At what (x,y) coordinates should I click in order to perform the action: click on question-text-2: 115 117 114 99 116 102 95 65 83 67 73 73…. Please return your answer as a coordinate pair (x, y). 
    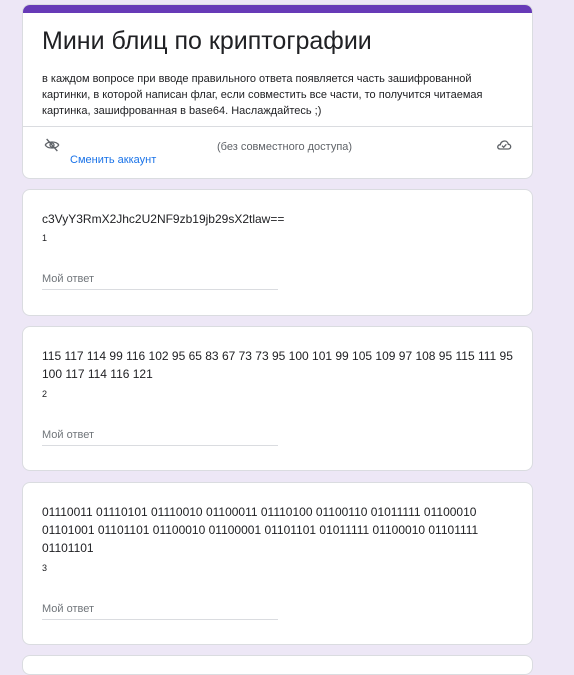
    Looking at the image, I should click on (277, 365).